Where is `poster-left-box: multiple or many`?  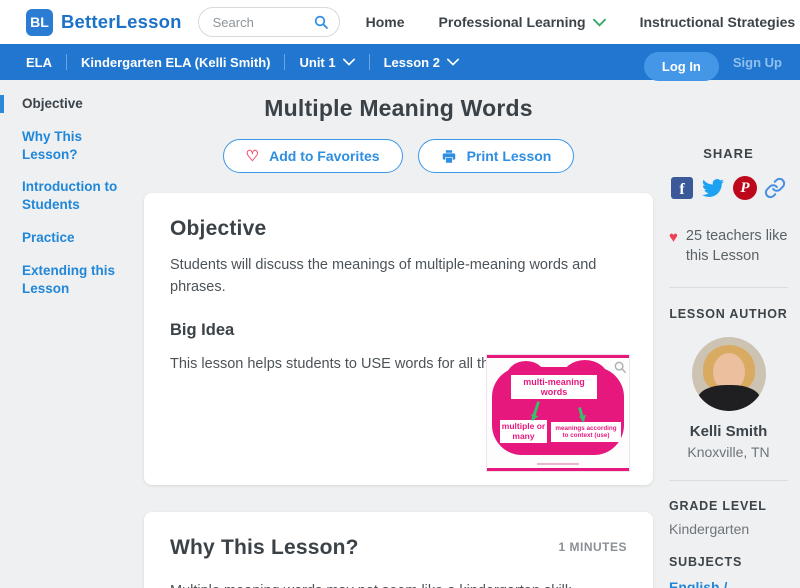 poster-left-box: multiple or many is located at coordinates (523, 432).